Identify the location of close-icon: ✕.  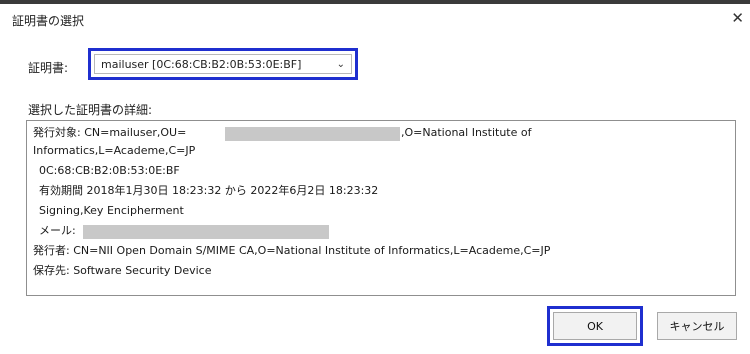
(737, 18).